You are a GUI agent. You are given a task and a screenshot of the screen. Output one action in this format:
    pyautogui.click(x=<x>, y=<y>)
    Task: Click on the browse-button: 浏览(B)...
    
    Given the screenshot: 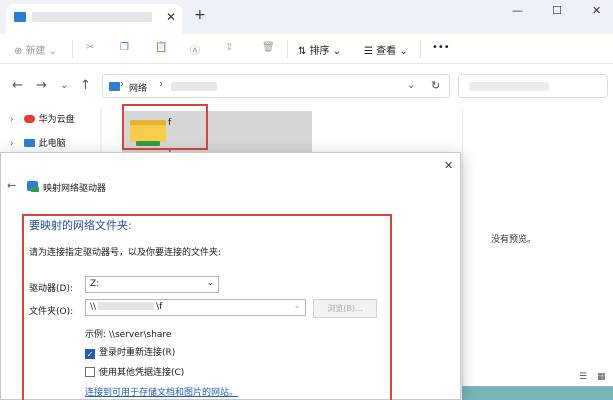 What is the action you would take?
    pyautogui.click(x=345, y=308)
    